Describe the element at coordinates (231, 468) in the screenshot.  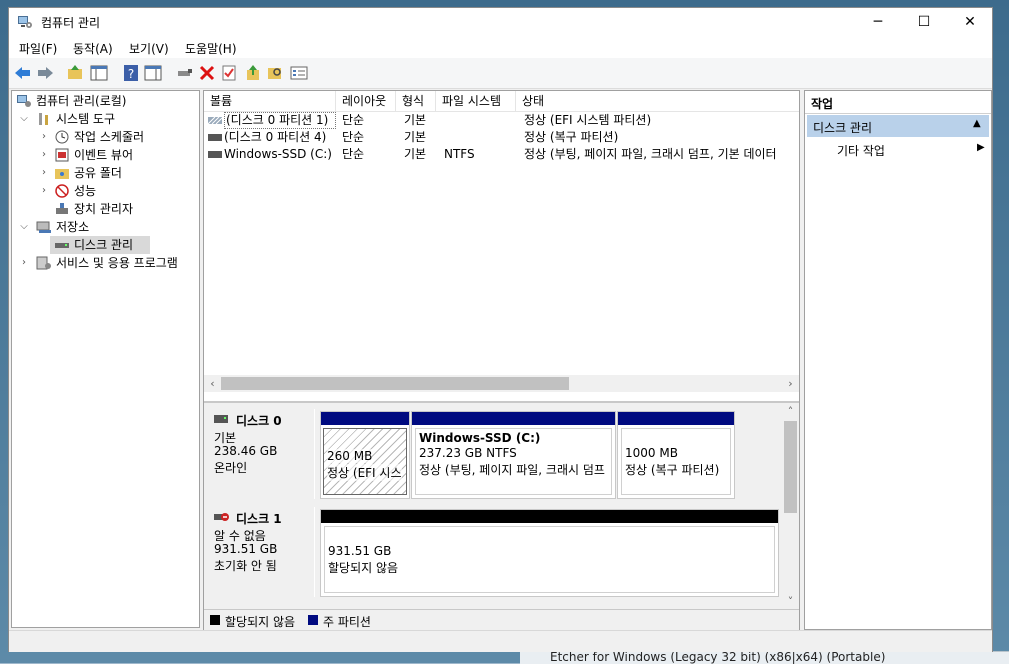
I see `disk-state: 온라인` at that location.